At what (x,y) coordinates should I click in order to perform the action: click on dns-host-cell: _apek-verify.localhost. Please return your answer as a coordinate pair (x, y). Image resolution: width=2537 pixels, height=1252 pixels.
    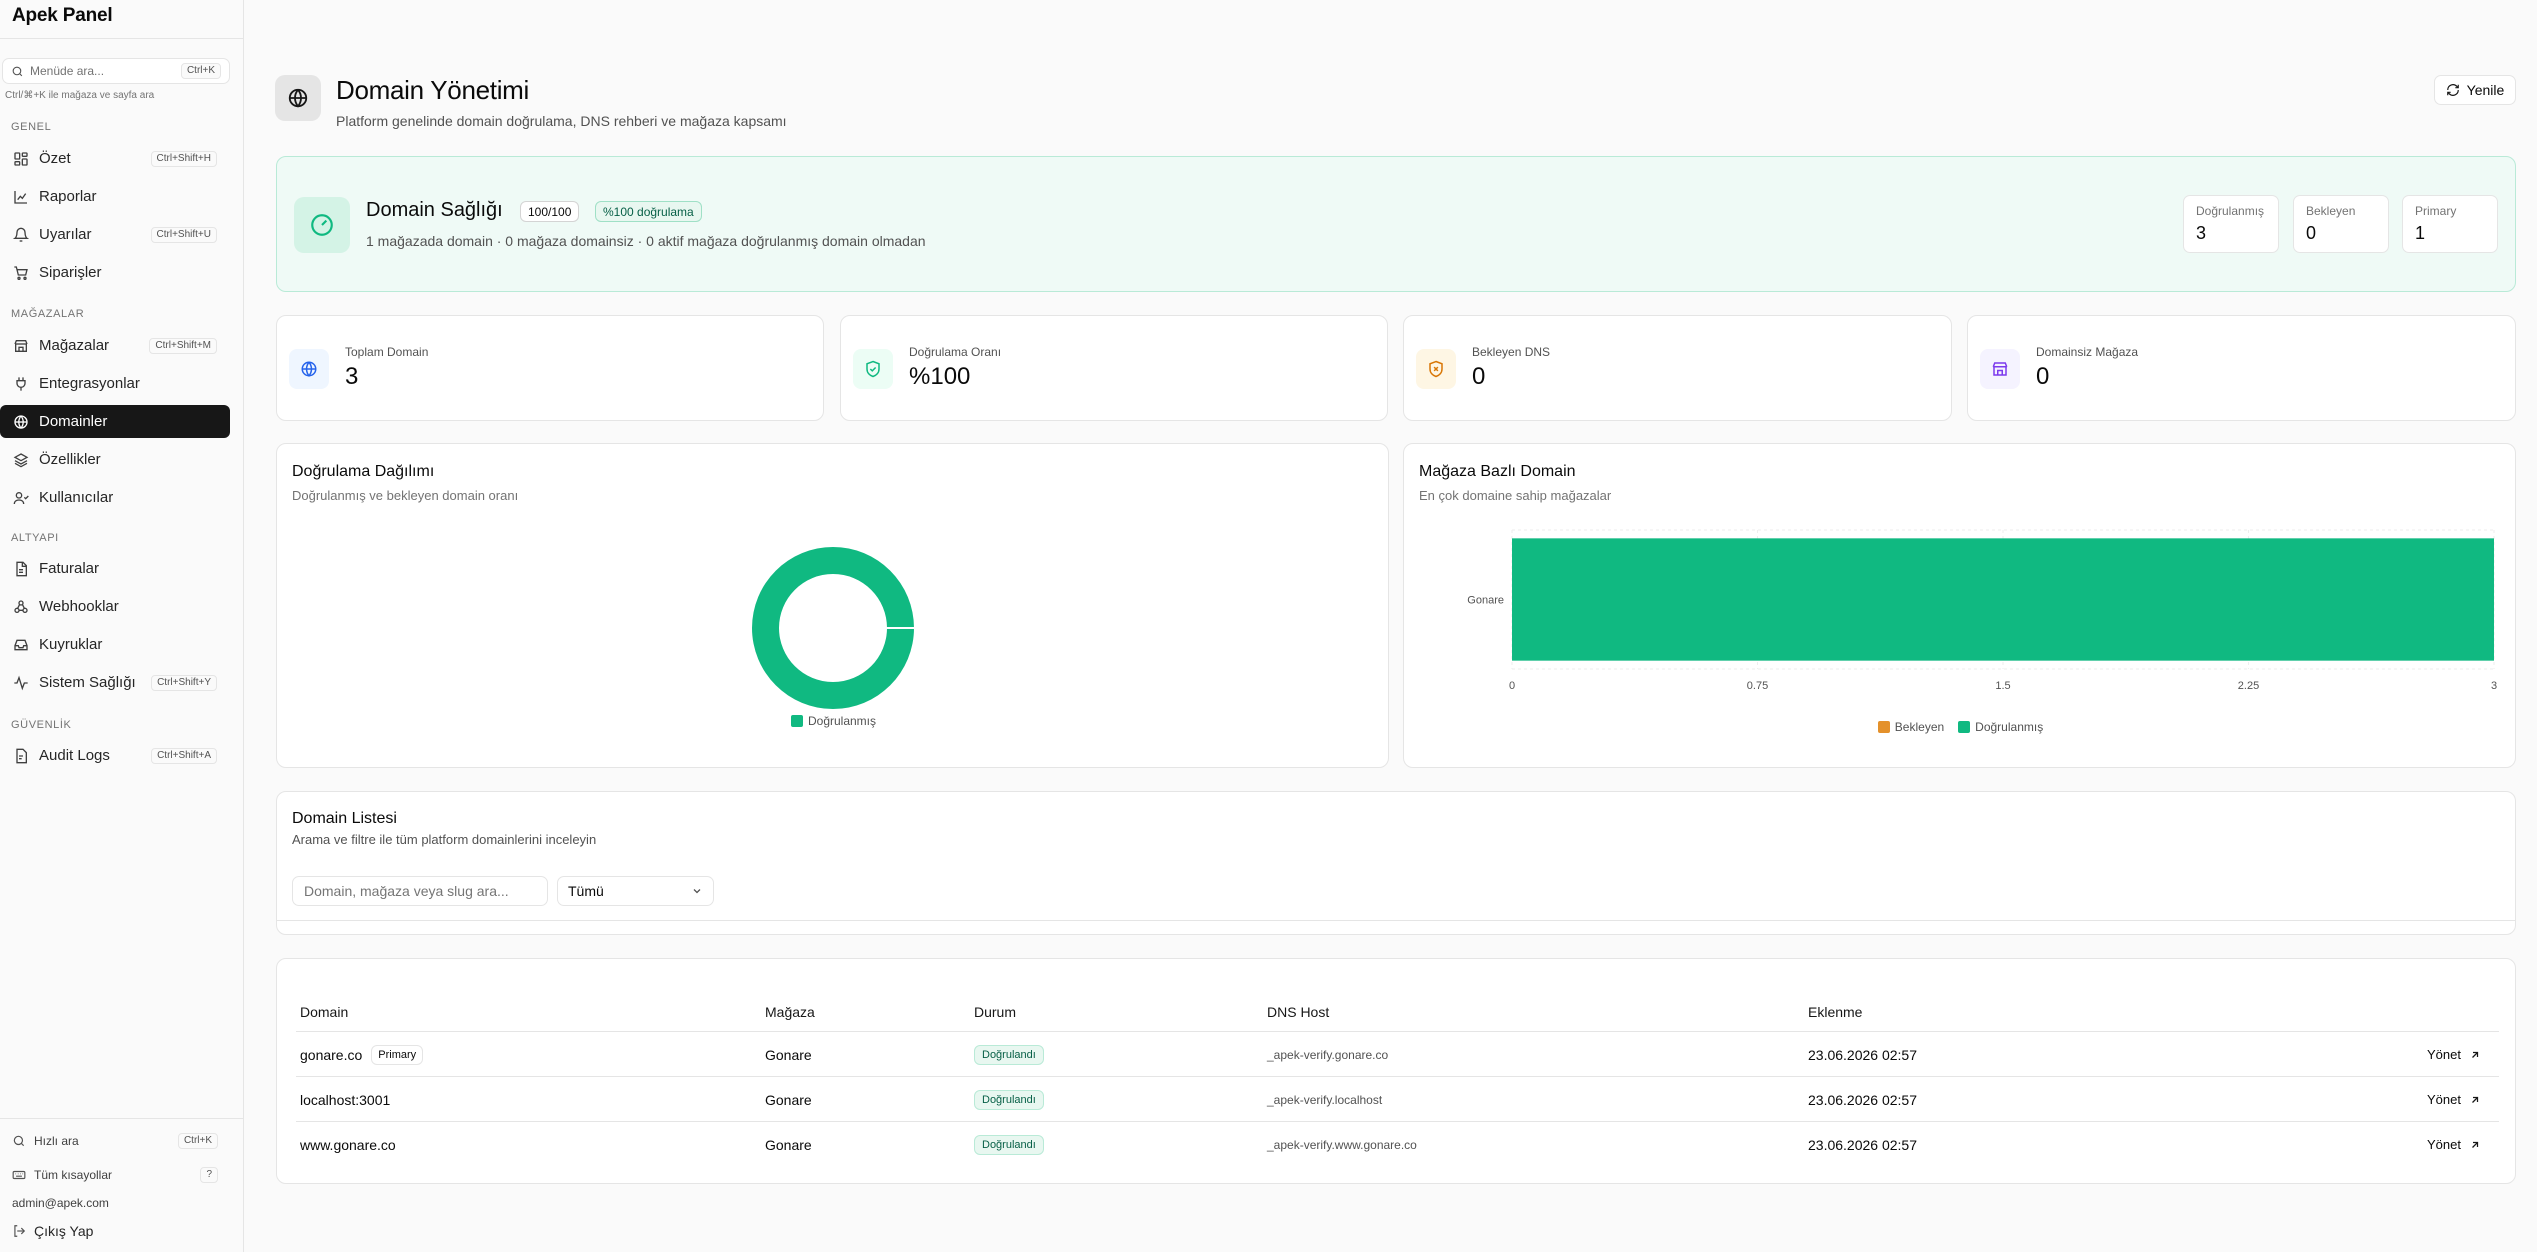
    Looking at the image, I should click on (1325, 1099).